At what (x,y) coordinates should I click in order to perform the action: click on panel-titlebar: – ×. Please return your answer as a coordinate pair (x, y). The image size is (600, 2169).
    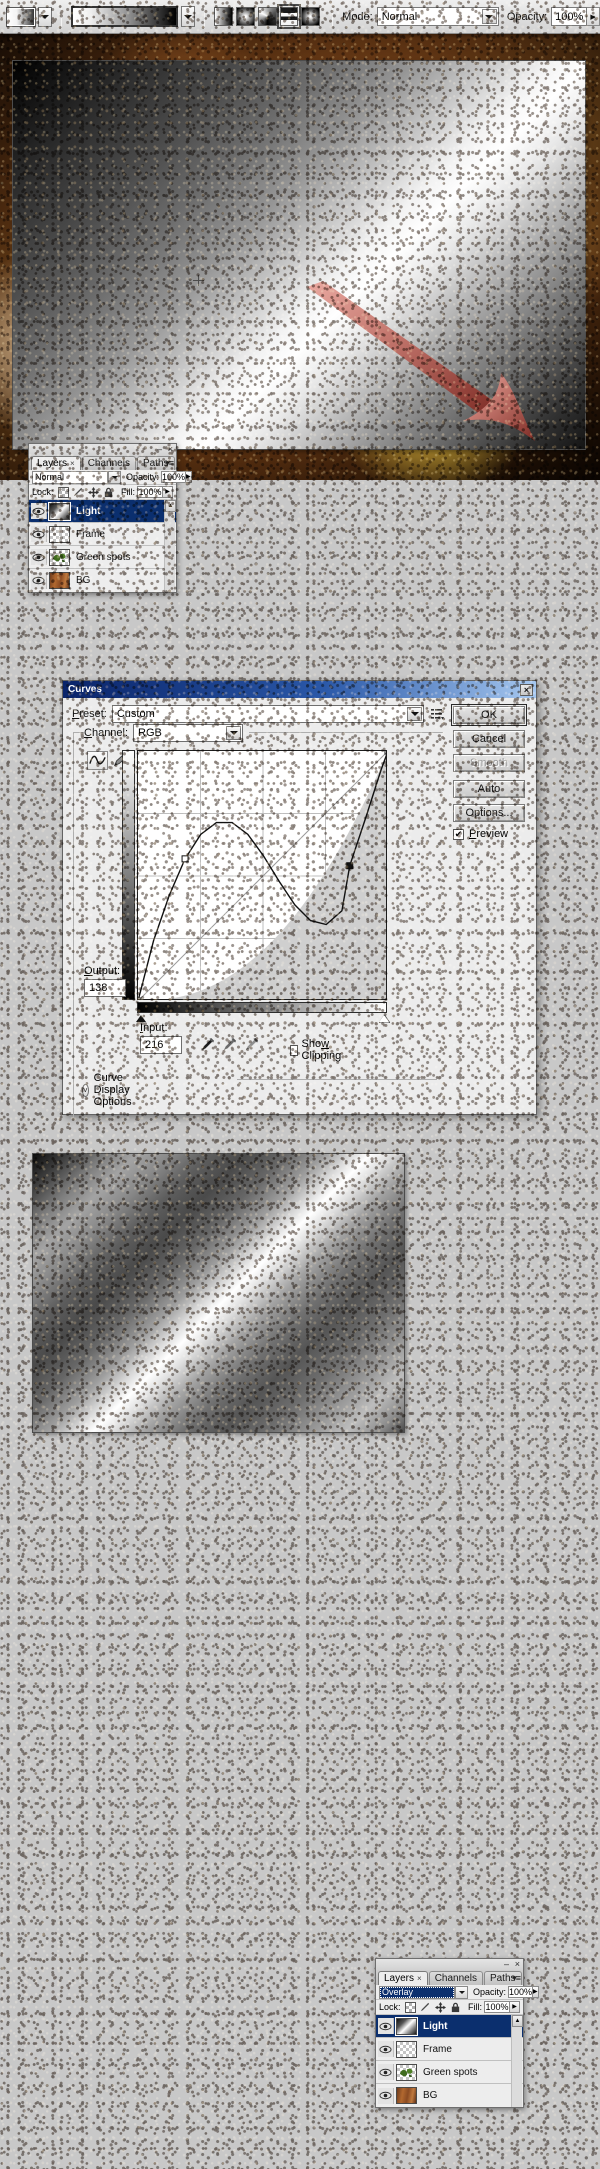
    Looking at the image, I should click on (449, 1964).